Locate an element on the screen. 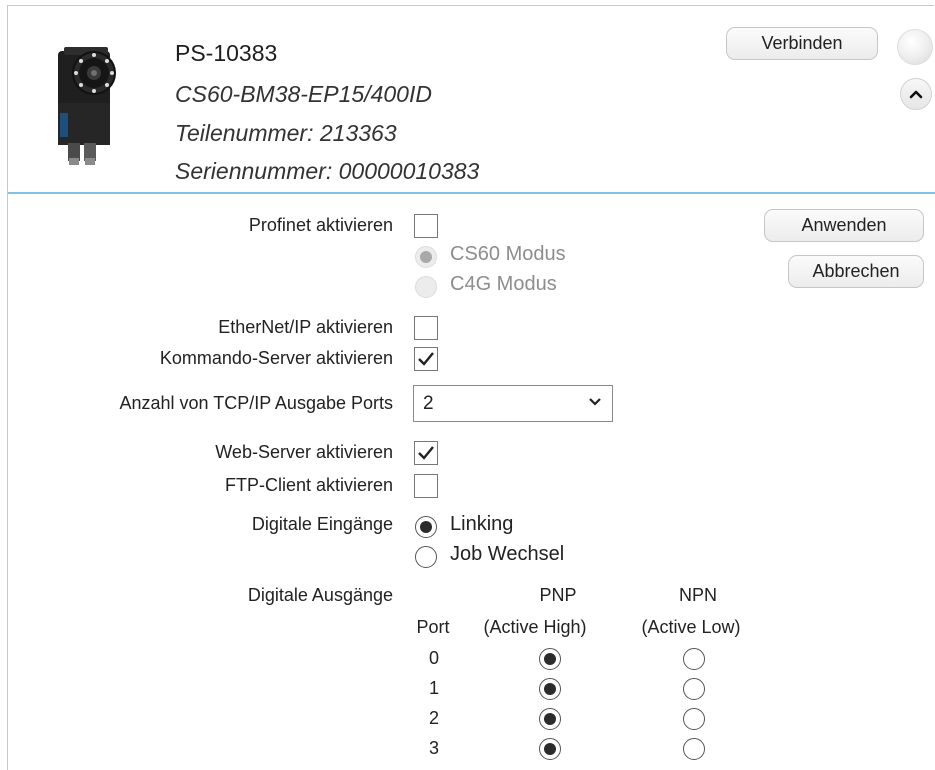 The width and height of the screenshot is (935, 770). npn-subheader: (Active Low) is located at coordinates (691, 627).